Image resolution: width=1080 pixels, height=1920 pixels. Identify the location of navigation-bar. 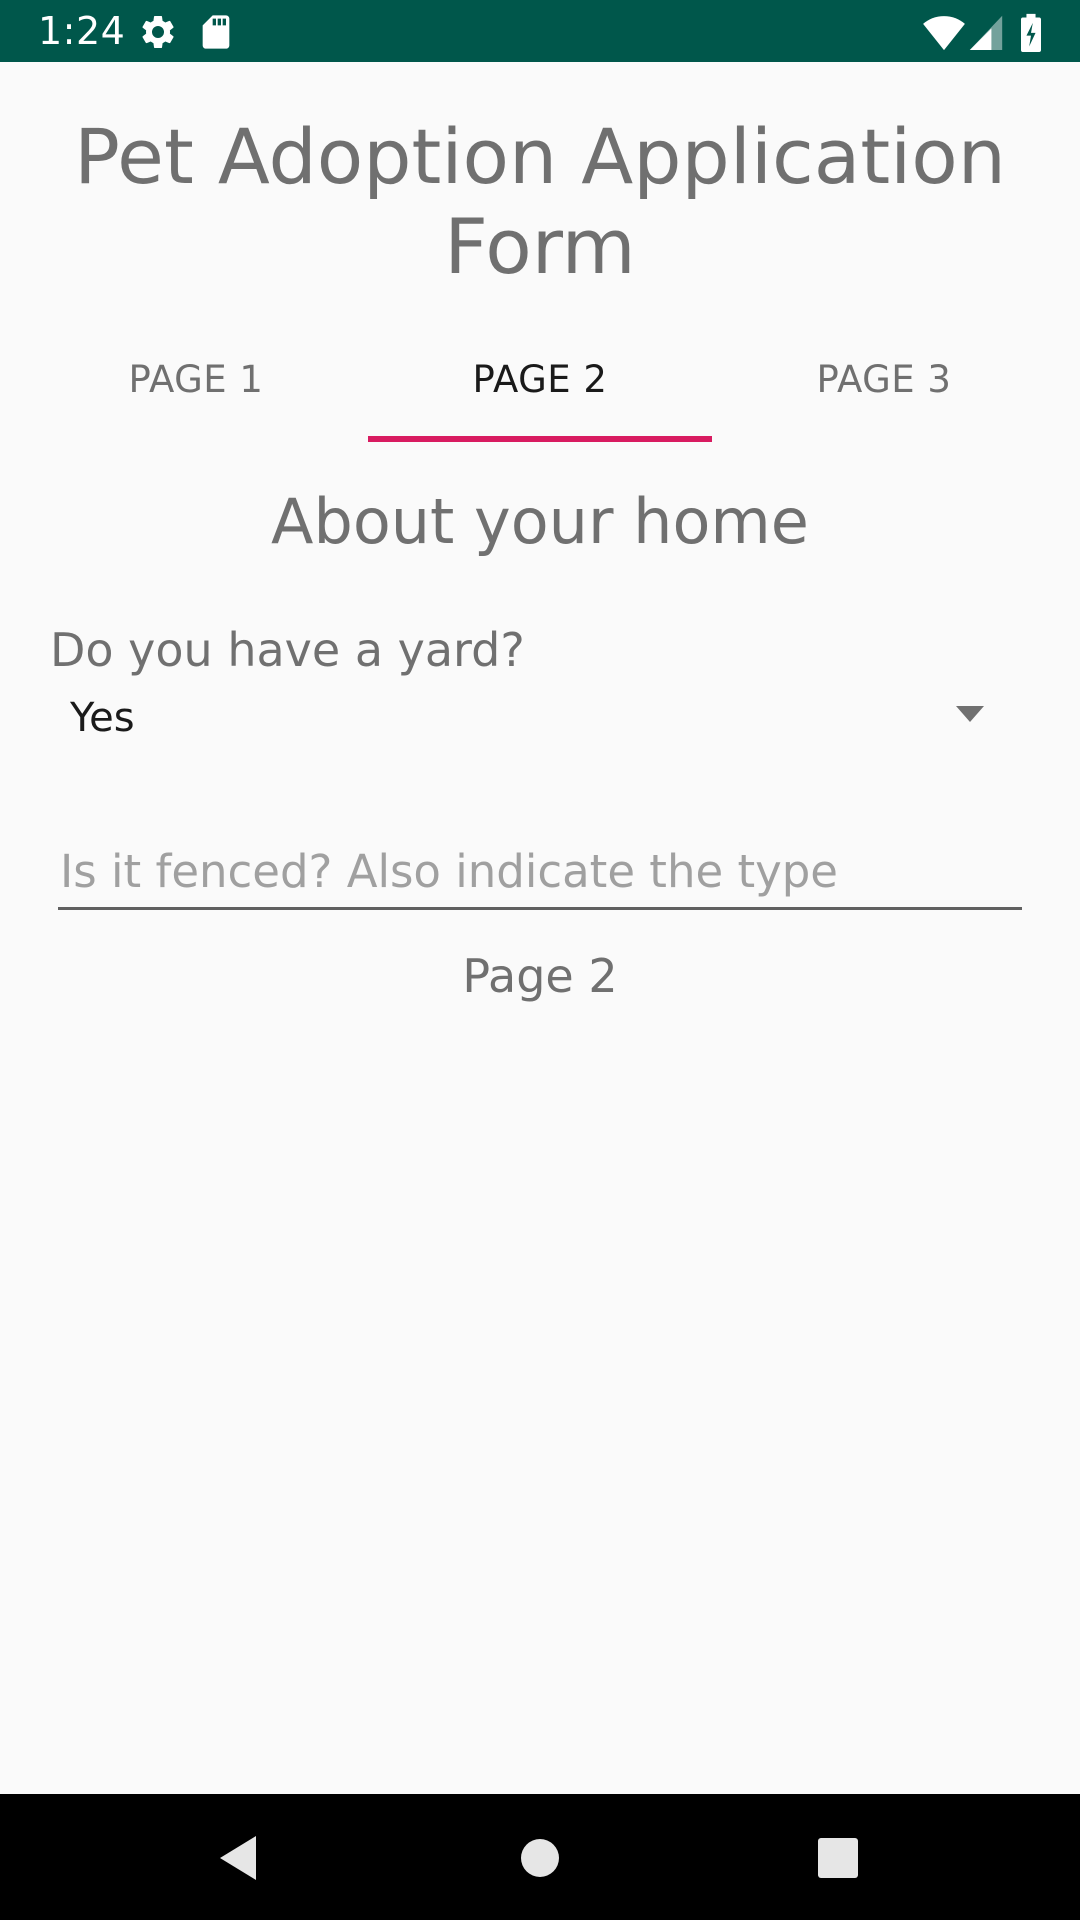
(540, 1857).